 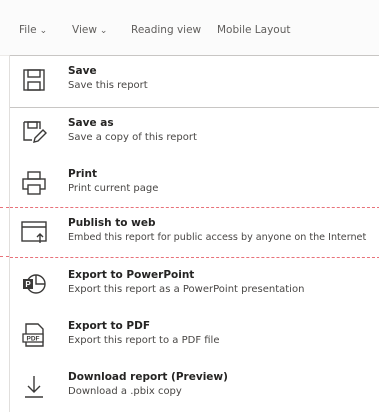 I want to click on menu-item-title: Export to PDF, so click(x=109, y=326).